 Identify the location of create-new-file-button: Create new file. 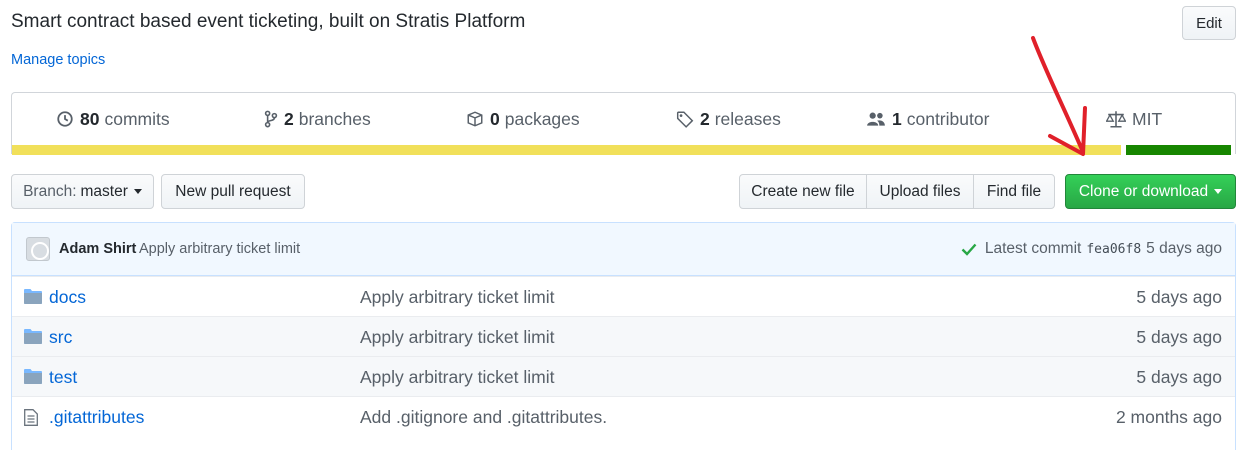
(803, 191).